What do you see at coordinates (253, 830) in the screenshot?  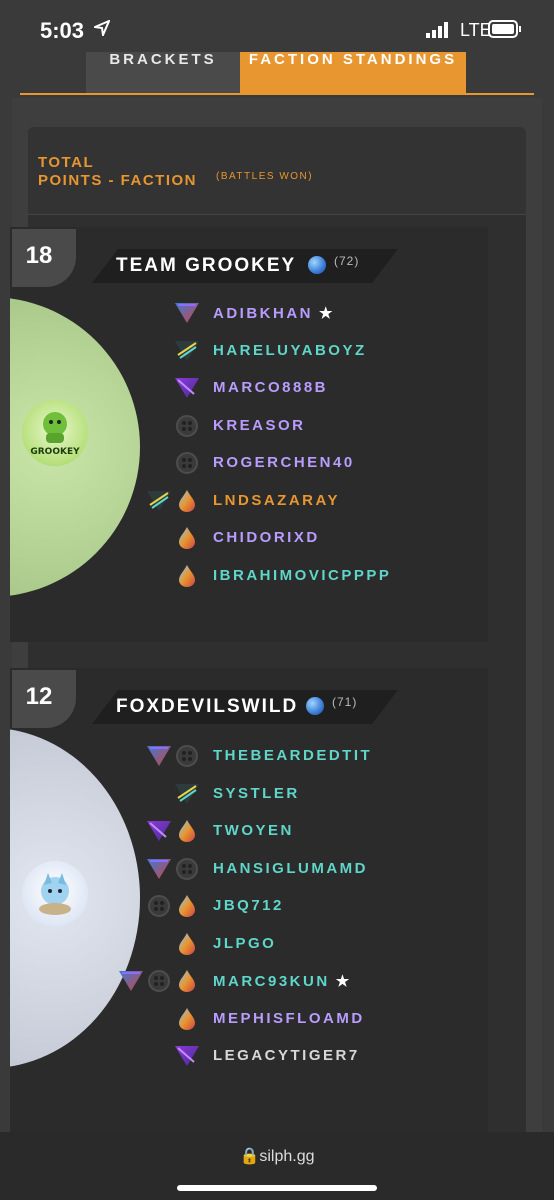 I see `player-name: TWOYEN` at bounding box center [253, 830].